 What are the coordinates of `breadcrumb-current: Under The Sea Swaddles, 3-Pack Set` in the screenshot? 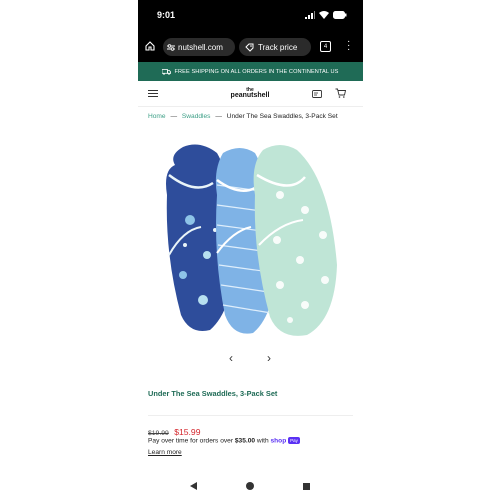 It's located at (282, 116).